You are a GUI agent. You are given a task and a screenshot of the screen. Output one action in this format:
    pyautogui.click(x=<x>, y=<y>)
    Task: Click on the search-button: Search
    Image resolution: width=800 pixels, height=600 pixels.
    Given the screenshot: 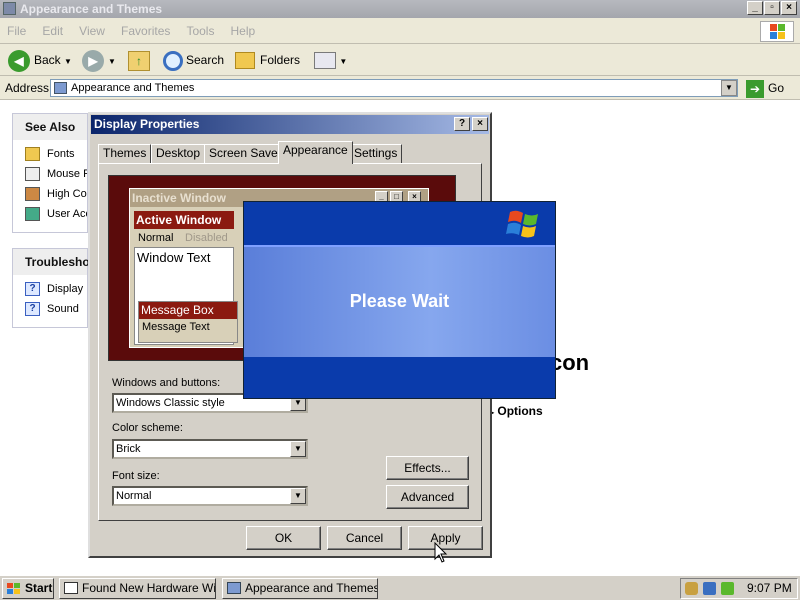 What is the action you would take?
    pyautogui.click(x=193, y=60)
    